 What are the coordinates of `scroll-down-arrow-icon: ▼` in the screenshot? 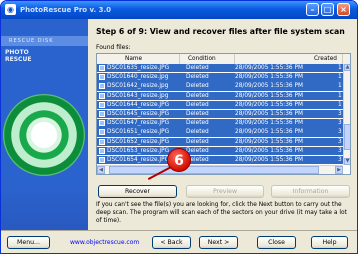 It's located at (347, 161).